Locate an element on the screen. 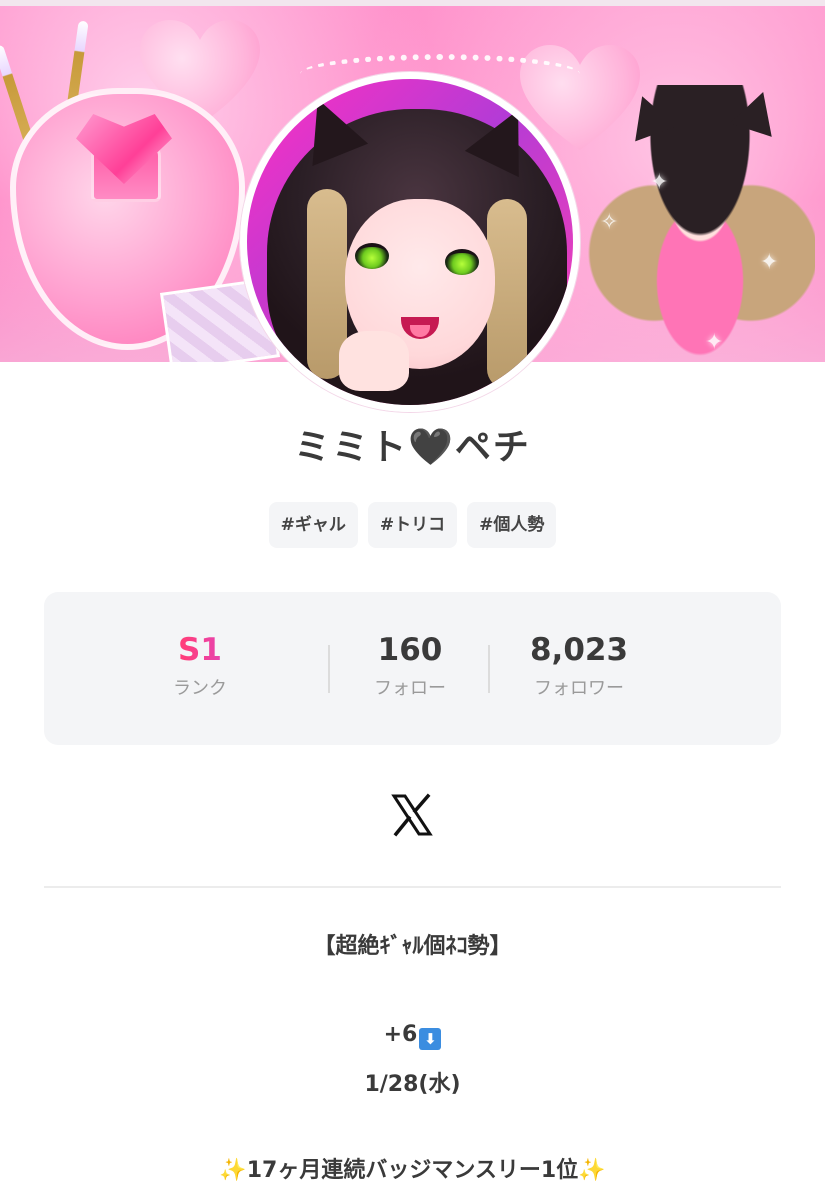 Image resolution: width=825 pixels, height=1200 pixels. tag-chip: #トリコ is located at coordinates (412, 525).